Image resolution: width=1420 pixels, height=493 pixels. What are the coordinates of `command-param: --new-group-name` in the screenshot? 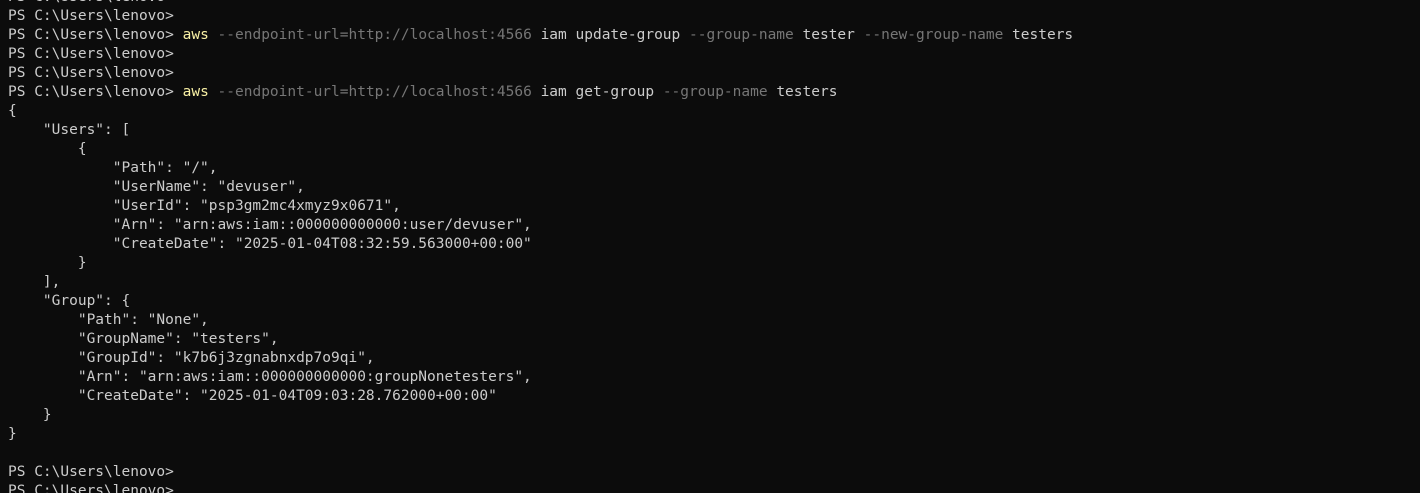 It's located at (933, 35).